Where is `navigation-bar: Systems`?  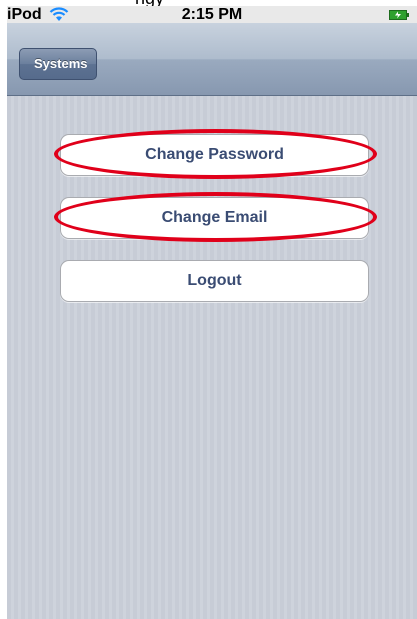
navigation-bar: Systems is located at coordinates (212, 59).